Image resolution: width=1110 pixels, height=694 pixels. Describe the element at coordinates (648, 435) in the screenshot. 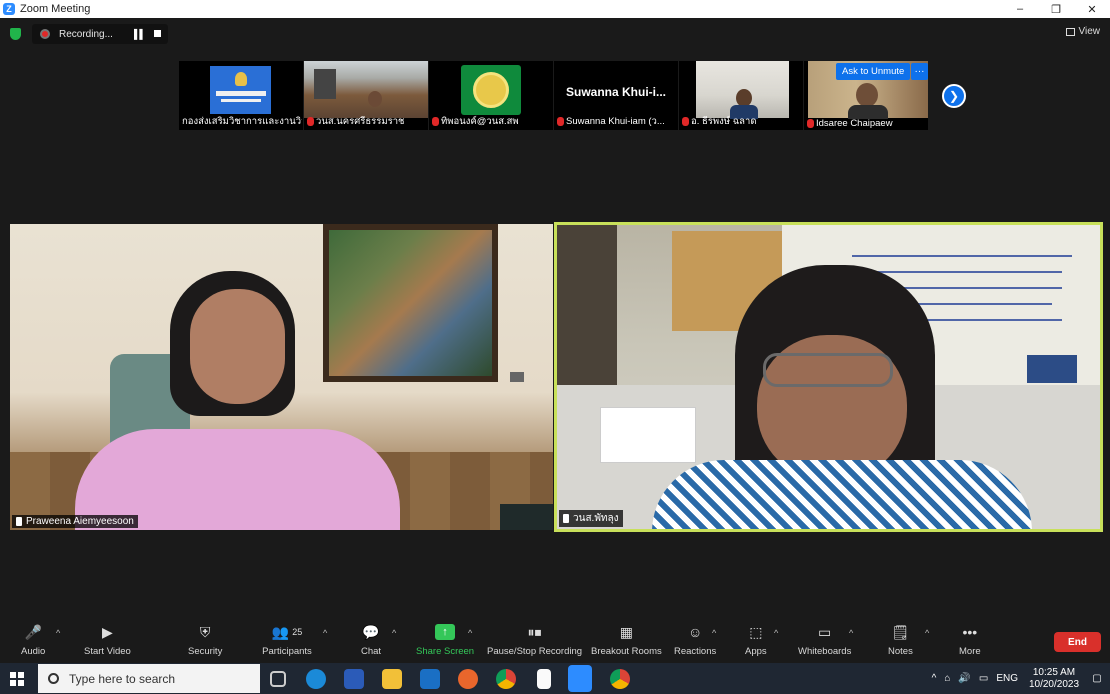

I see `paper-sign` at that location.